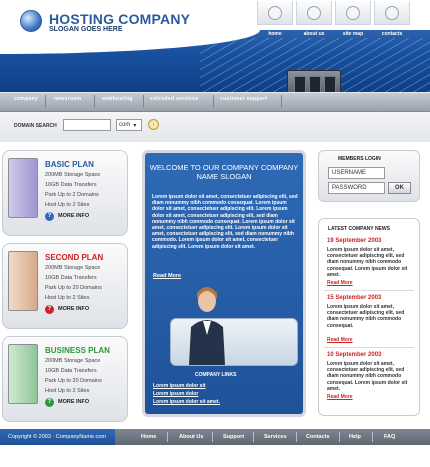 This screenshot has height=467, width=430. I want to click on company-link: Lorem ipsum dolor sit, so click(179, 386).